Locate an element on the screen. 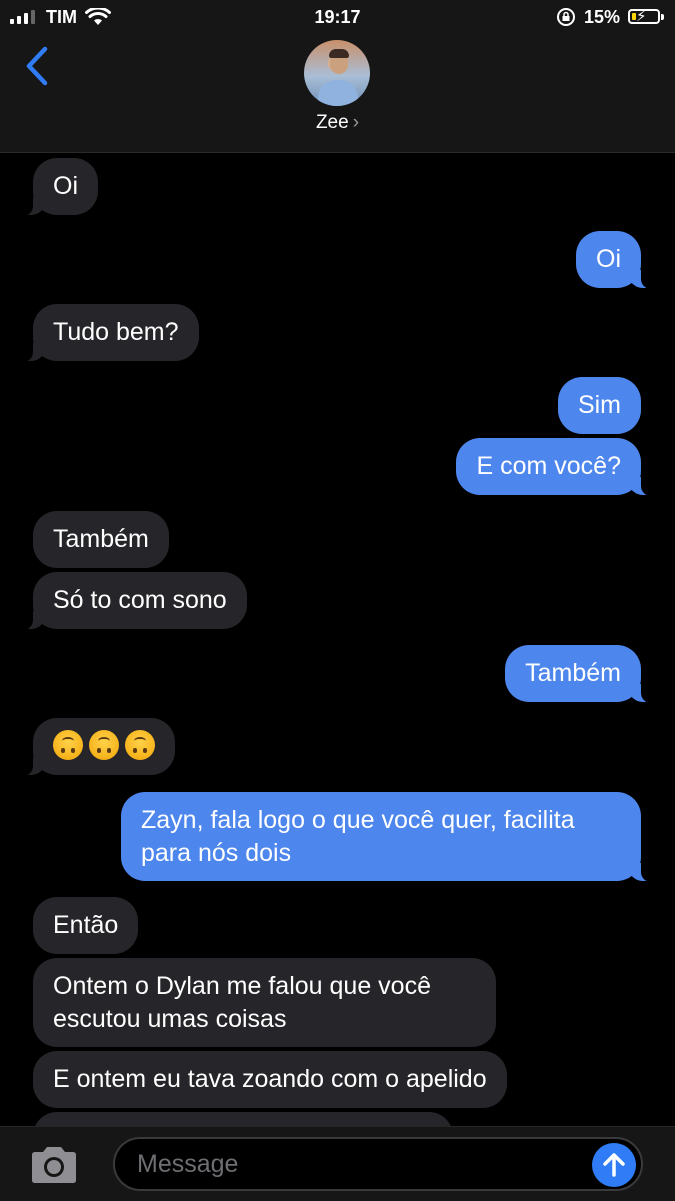  message-bubble-outgoing: Também is located at coordinates (580, 674).